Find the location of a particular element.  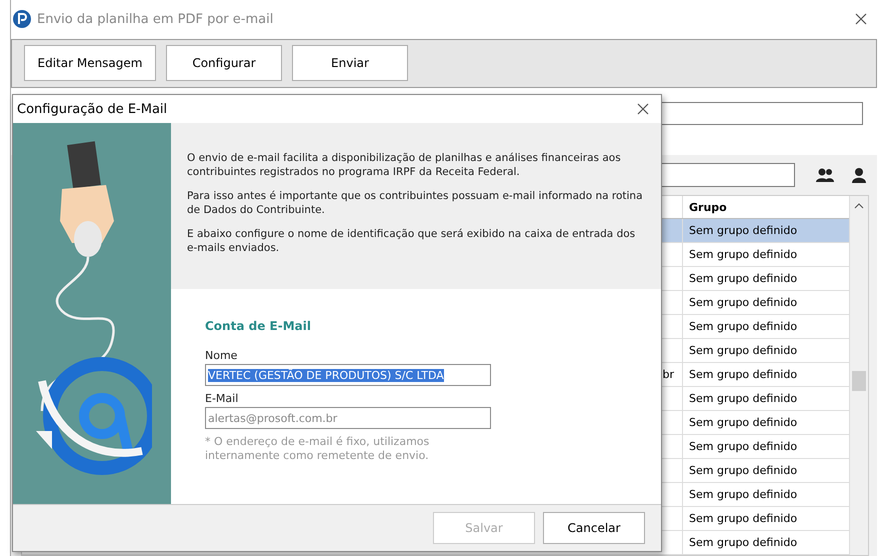

dialog-button: Cancelar is located at coordinates (594, 528).